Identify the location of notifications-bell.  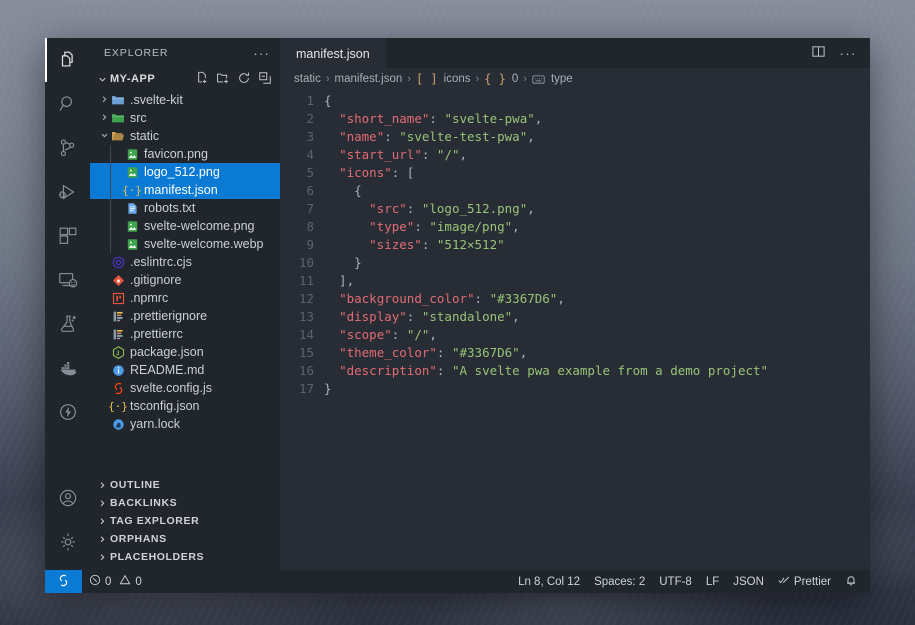
(851, 581).